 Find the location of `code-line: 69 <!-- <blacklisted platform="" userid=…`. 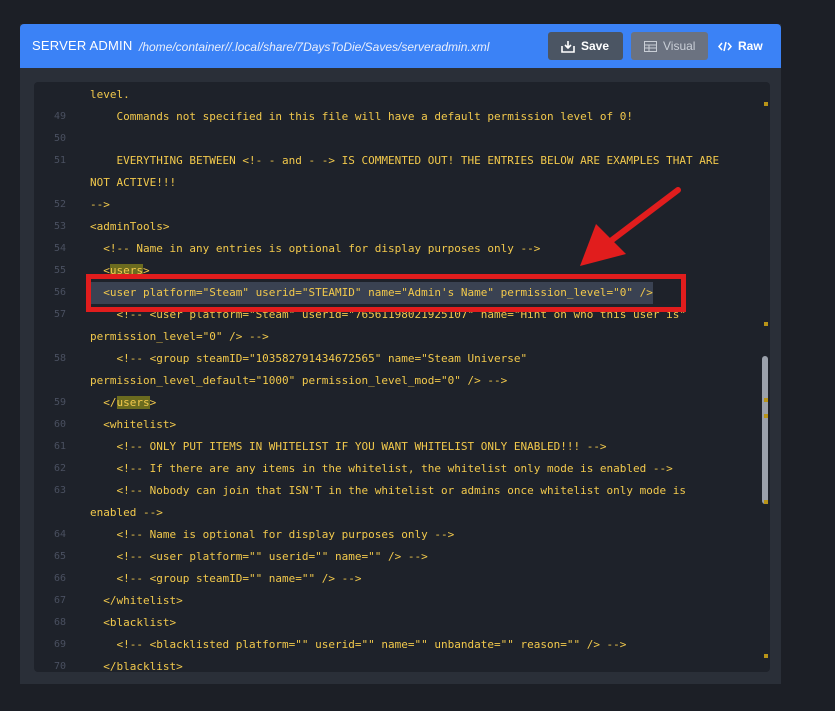

code-line: 69 <!-- <blacklisted platform="" userid=… is located at coordinates (394, 645).